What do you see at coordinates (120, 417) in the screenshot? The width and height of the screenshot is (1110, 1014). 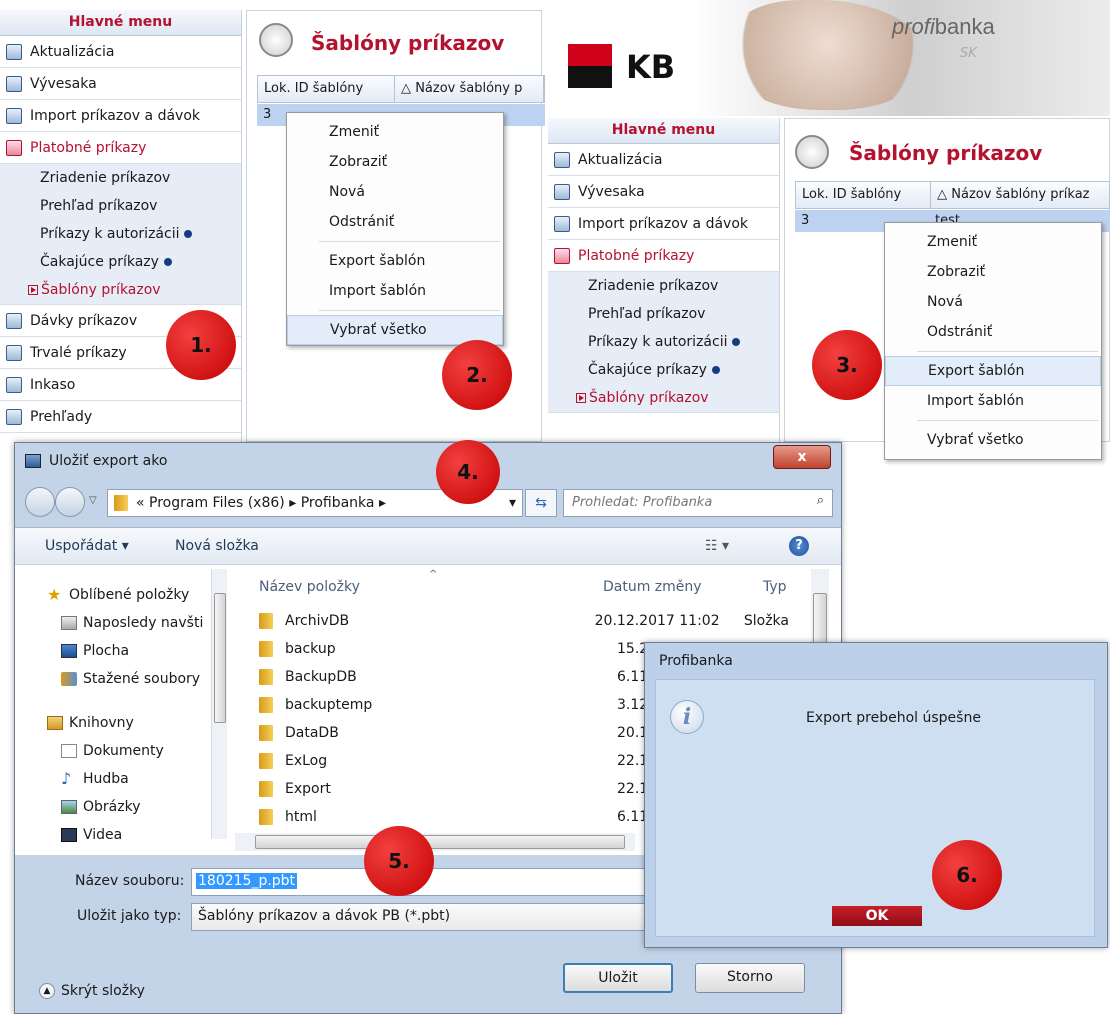 I see `menu-item-prehlady: Prehľady` at bounding box center [120, 417].